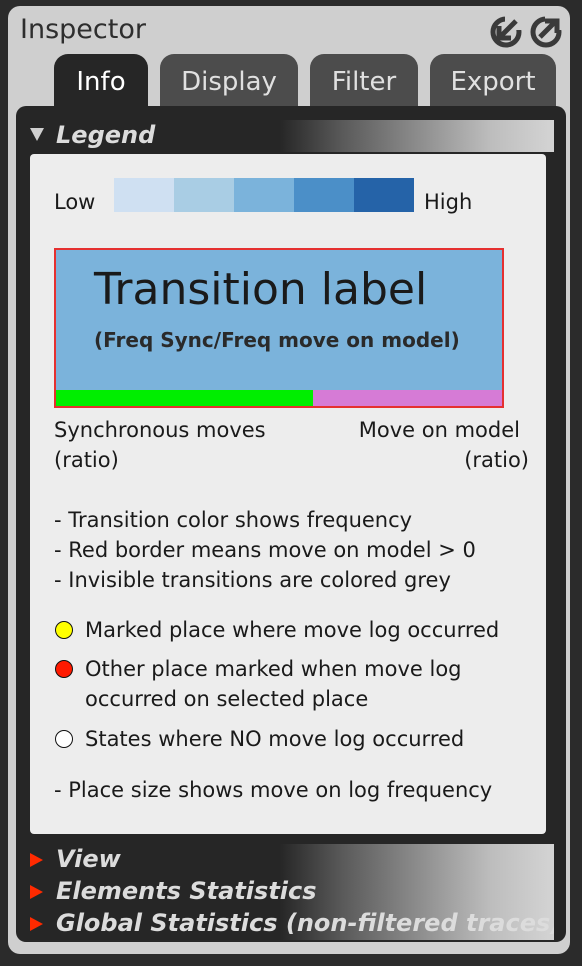 This screenshot has height=966, width=582. I want to click on place-marked-label: Marked place where move log occurred, so click(292, 630).